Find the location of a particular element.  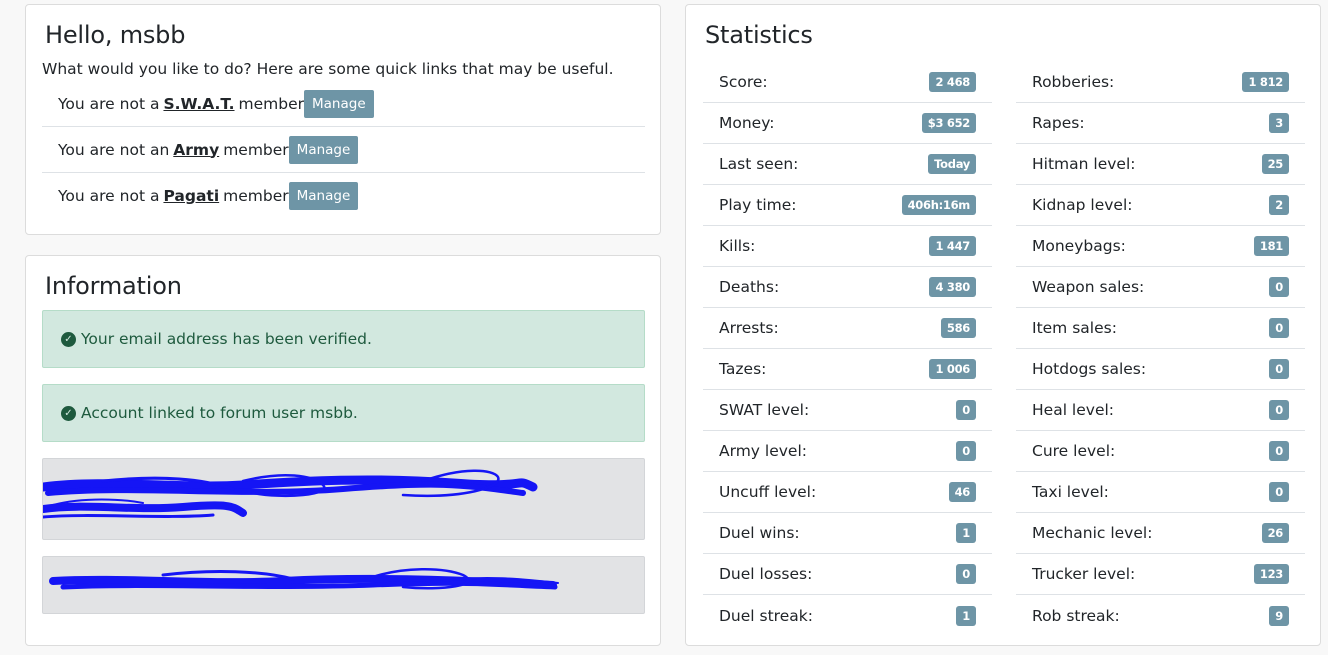

stat-label: Army level: is located at coordinates (763, 451).